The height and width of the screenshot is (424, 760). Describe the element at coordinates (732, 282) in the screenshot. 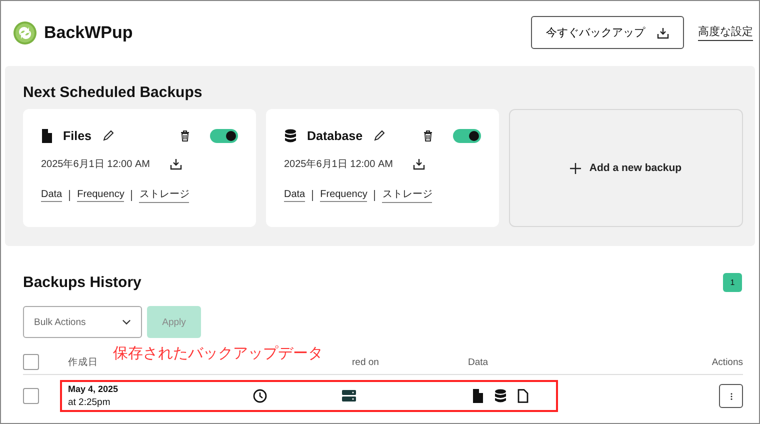

I see `count-badge: 1` at that location.